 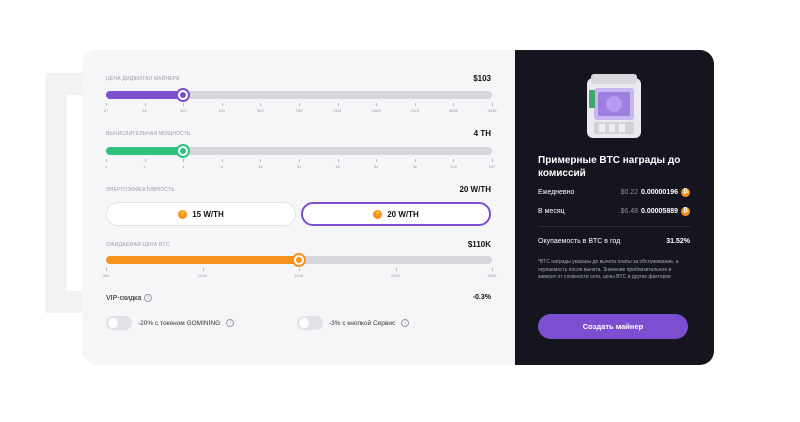 What do you see at coordinates (614, 106) in the screenshot?
I see `miner-device-image` at bounding box center [614, 106].